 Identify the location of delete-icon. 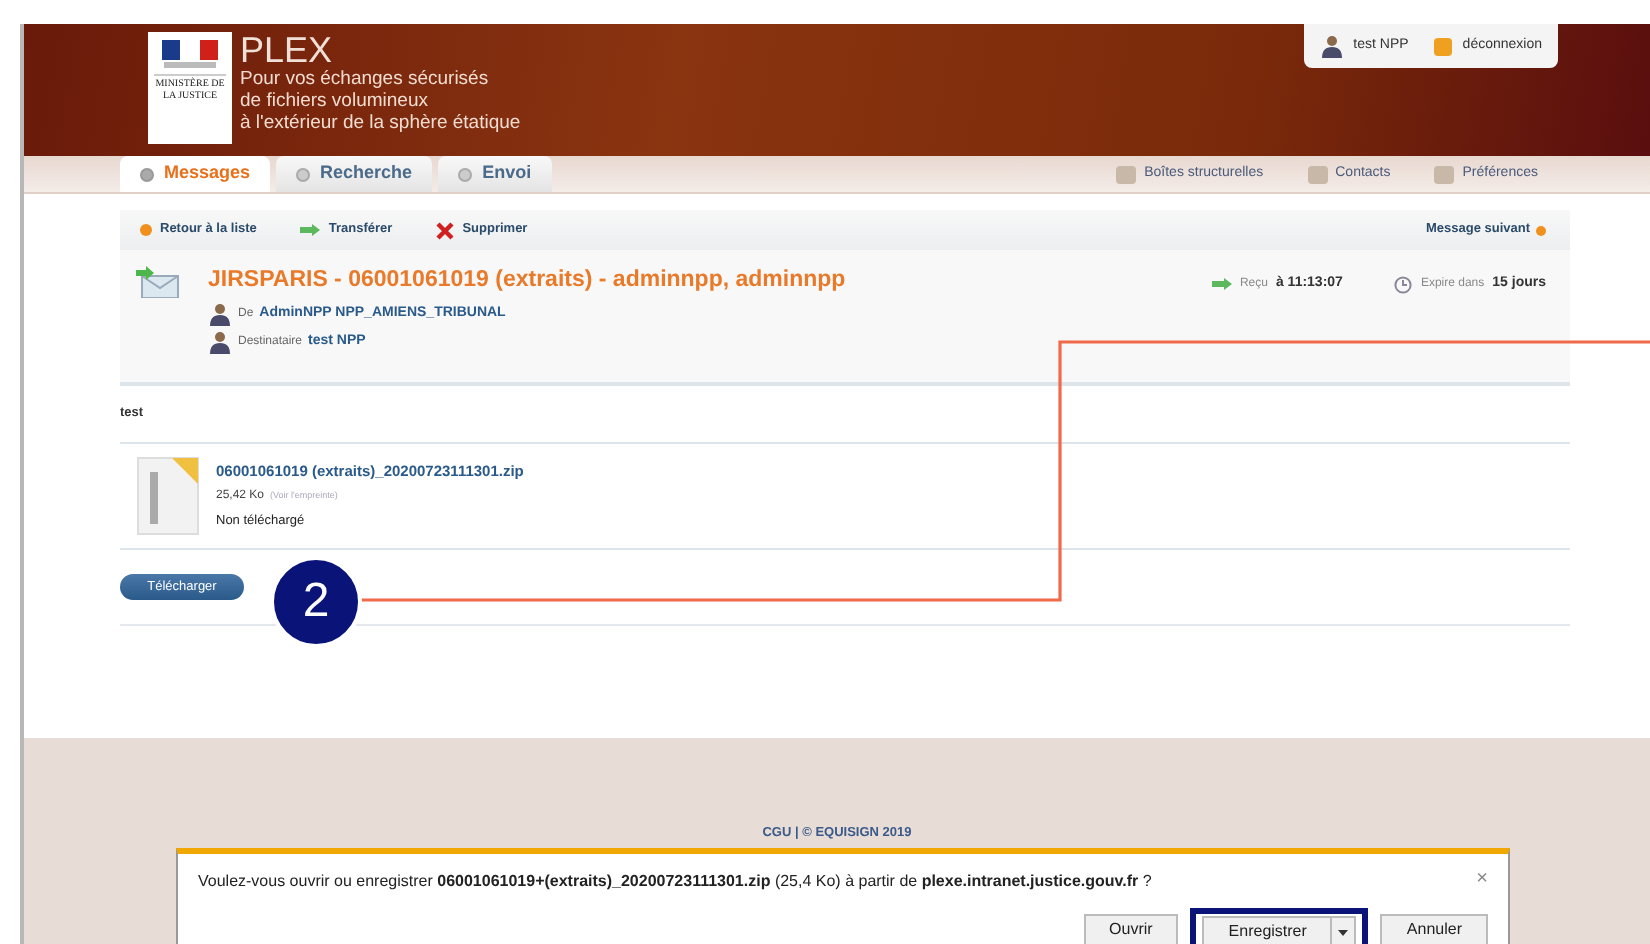
(445, 230).